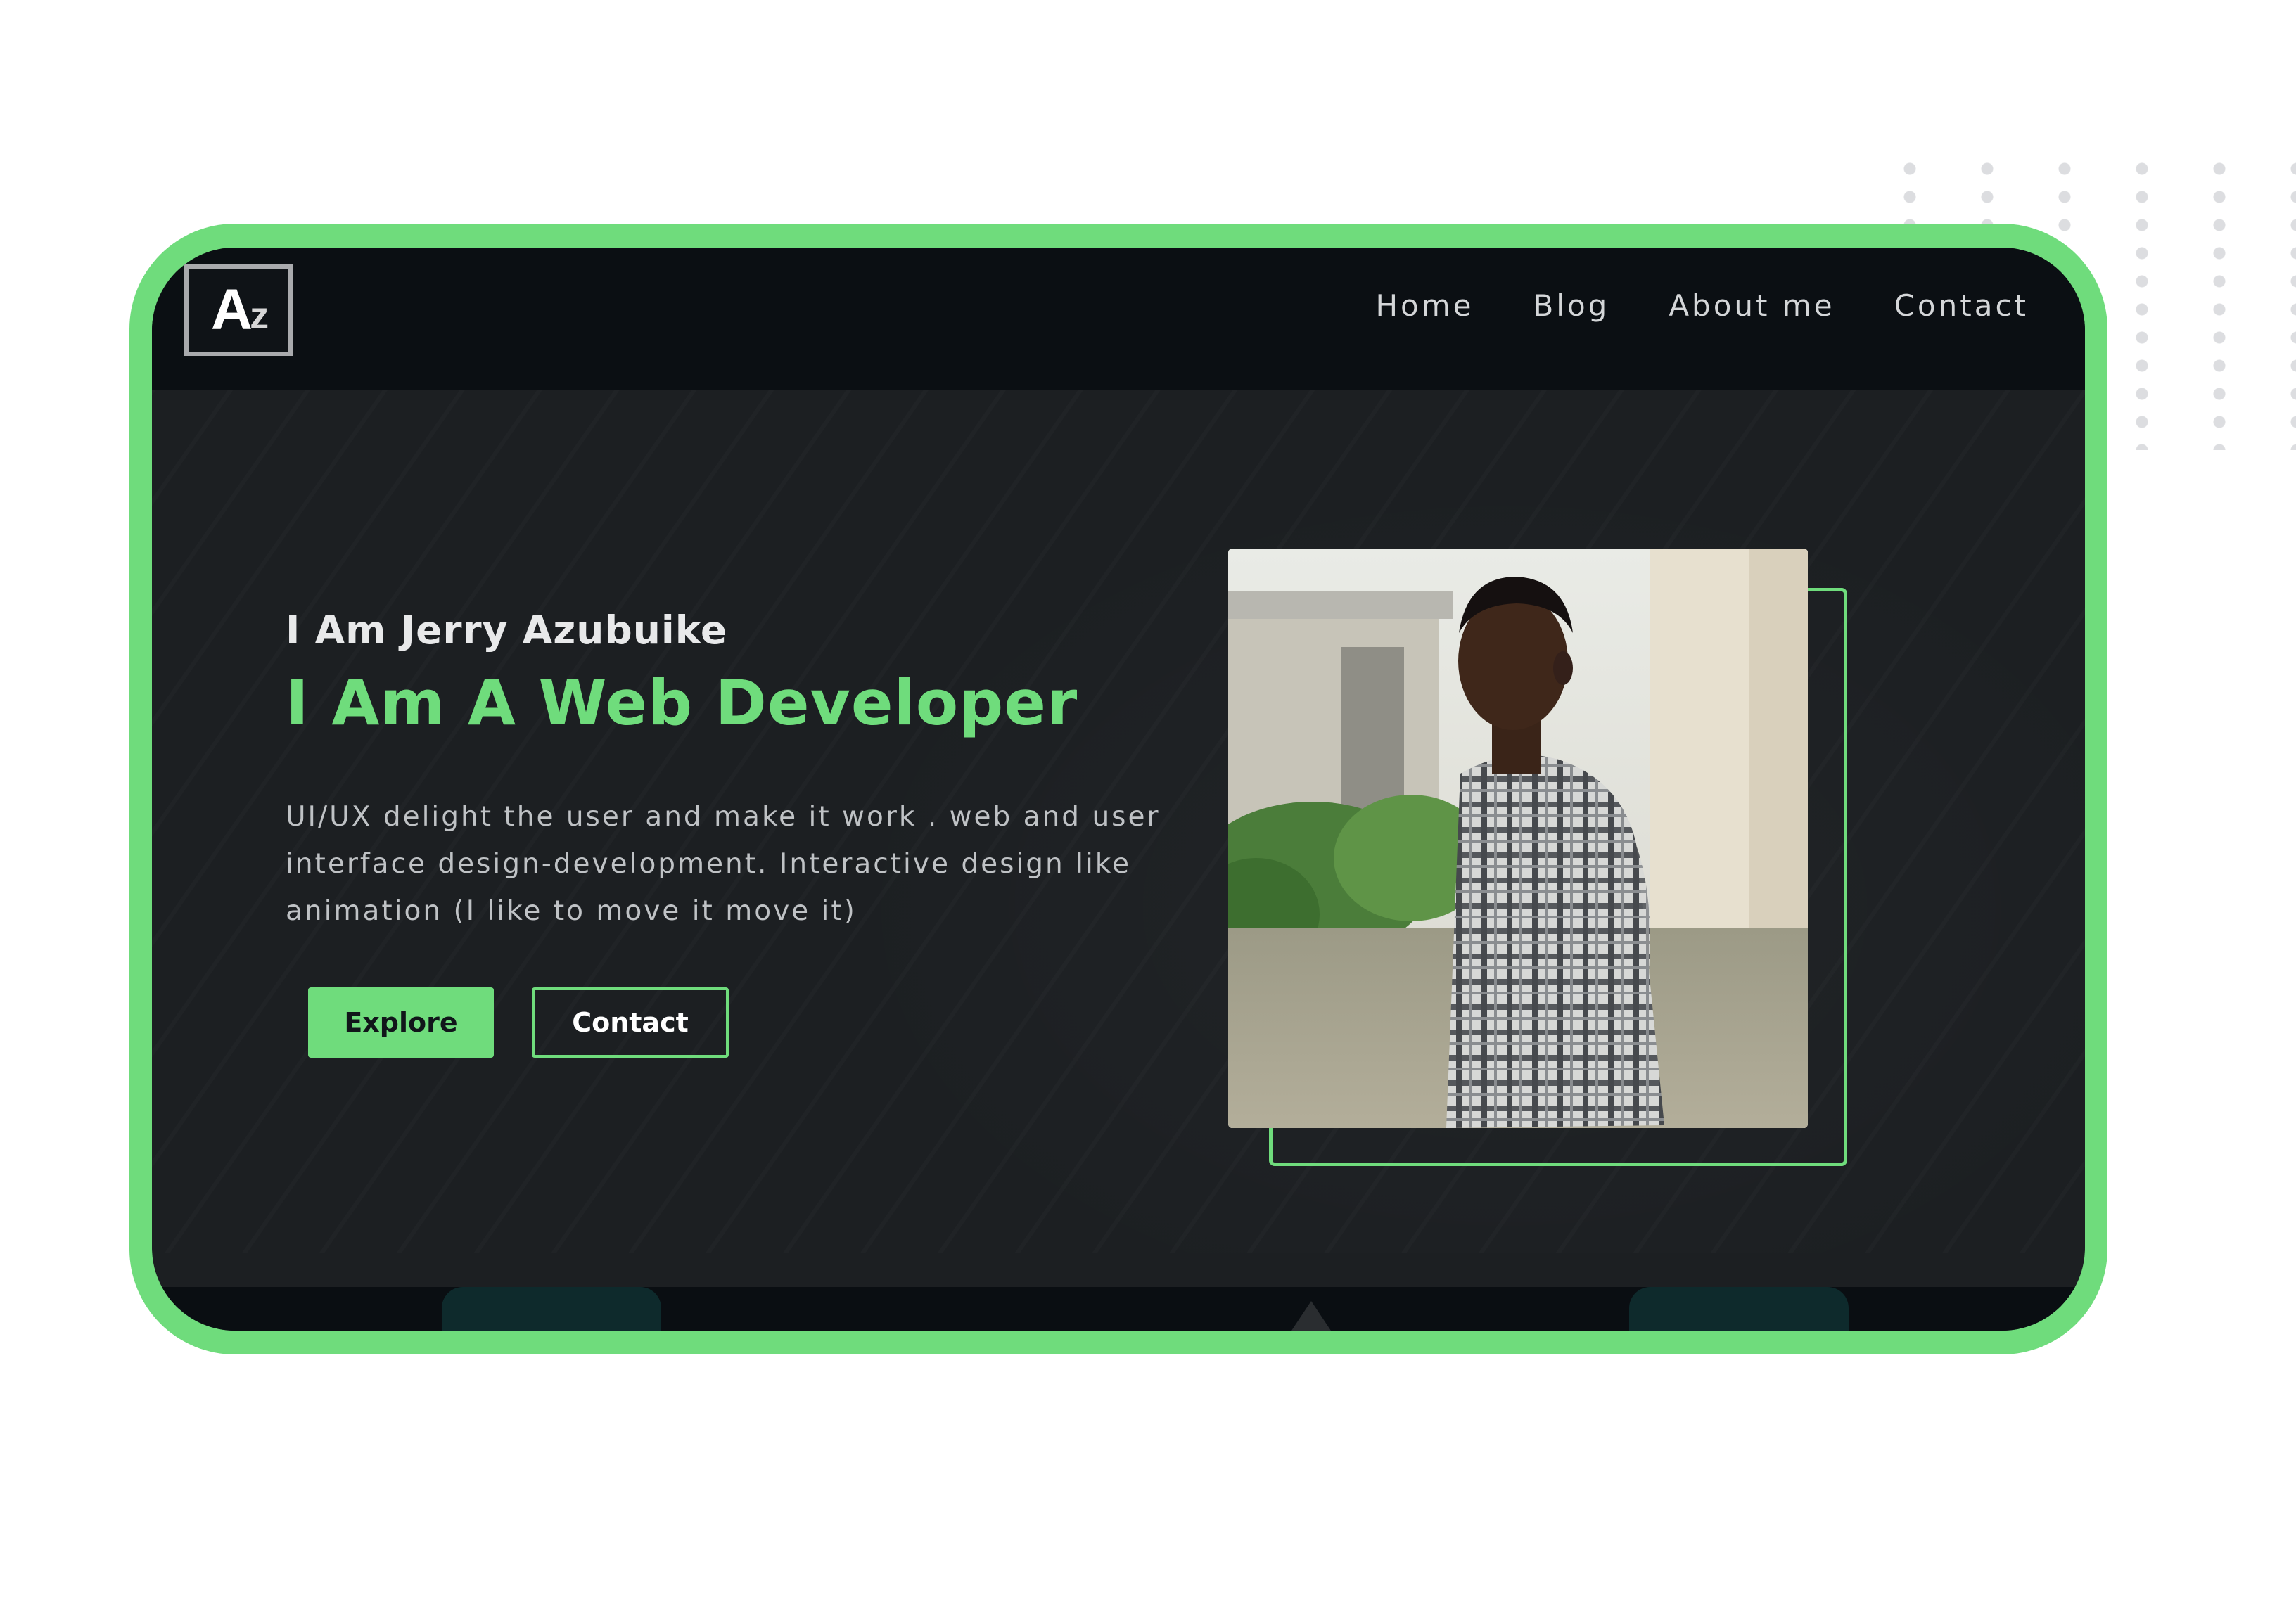 The width and height of the screenshot is (2296, 1614). What do you see at coordinates (1752, 306) in the screenshot?
I see `nav-link-about: About me` at bounding box center [1752, 306].